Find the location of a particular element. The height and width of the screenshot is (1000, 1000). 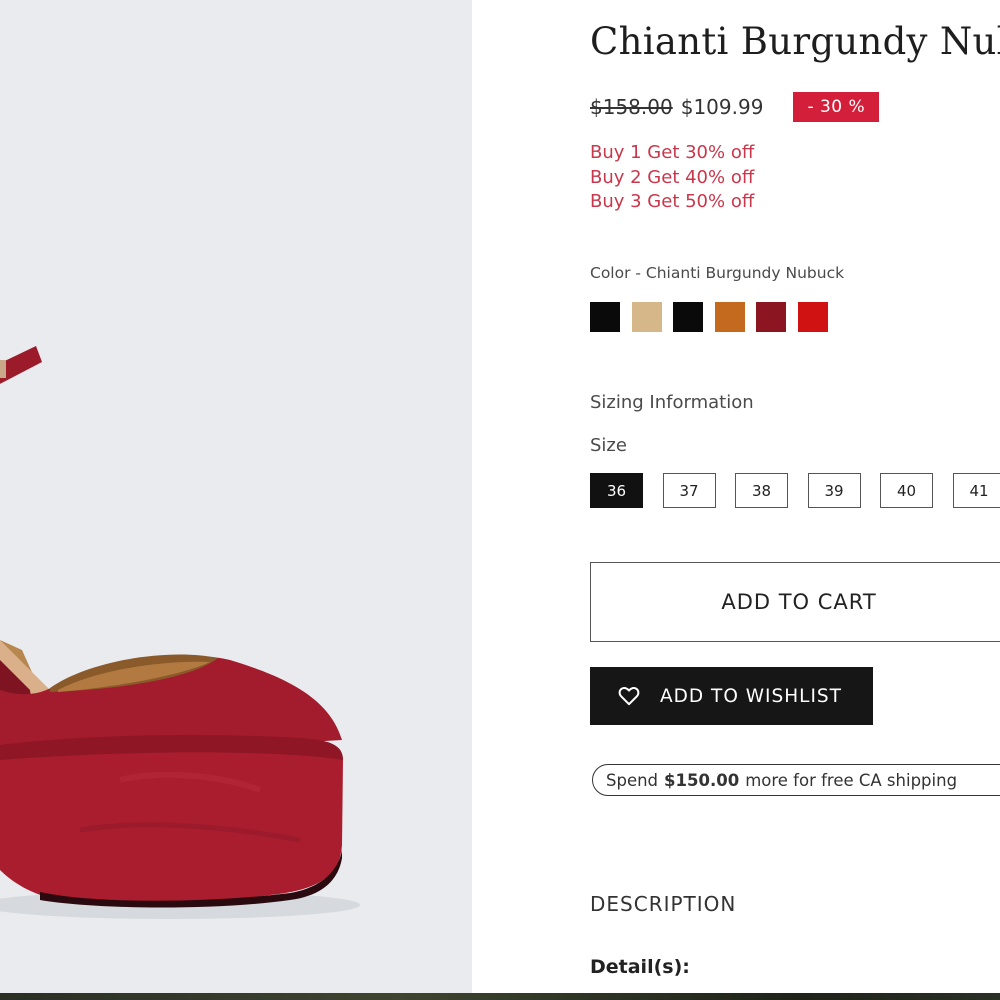

promotion-item: Buy 2 Get 40% off is located at coordinates (672, 177).